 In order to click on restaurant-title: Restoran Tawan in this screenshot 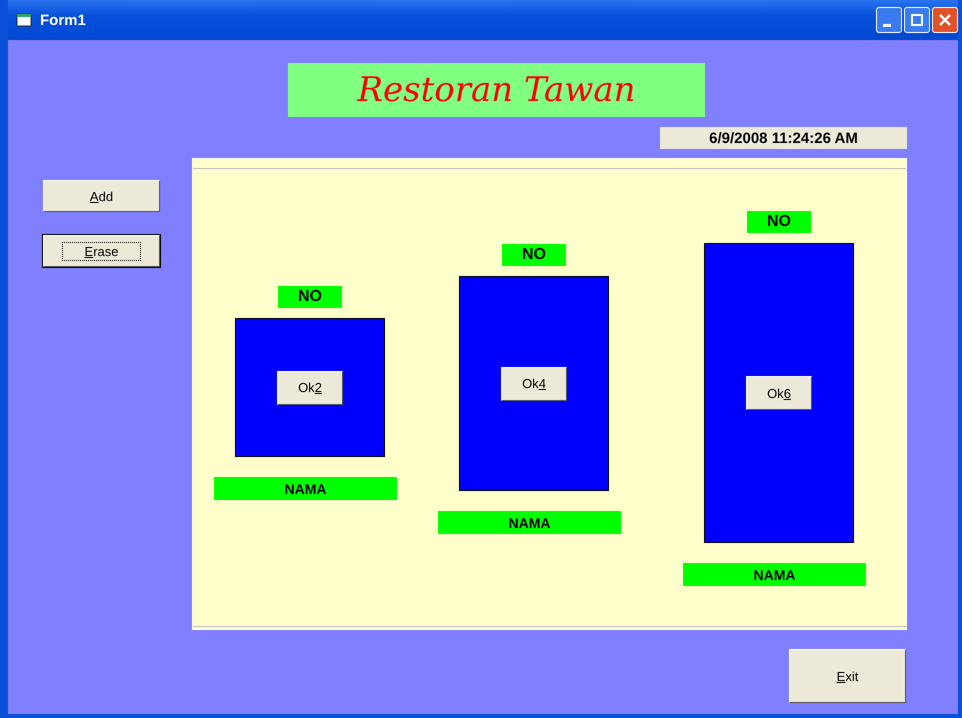, I will do `click(496, 90)`.